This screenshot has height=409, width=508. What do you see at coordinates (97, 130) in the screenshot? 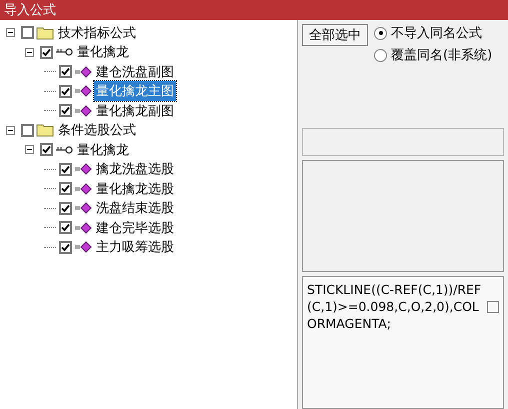
I see `tree-item: 条件选股公式` at bounding box center [97, 130].